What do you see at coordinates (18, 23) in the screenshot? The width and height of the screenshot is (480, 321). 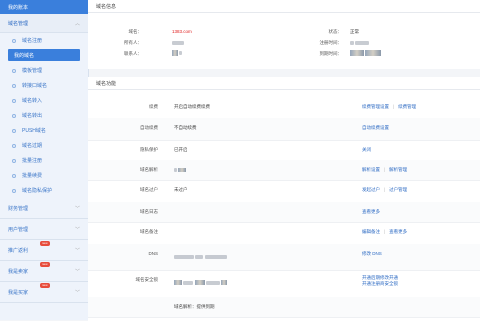 I see `sidebar-section-label: 域名管理` at bounding box center [18, 23].